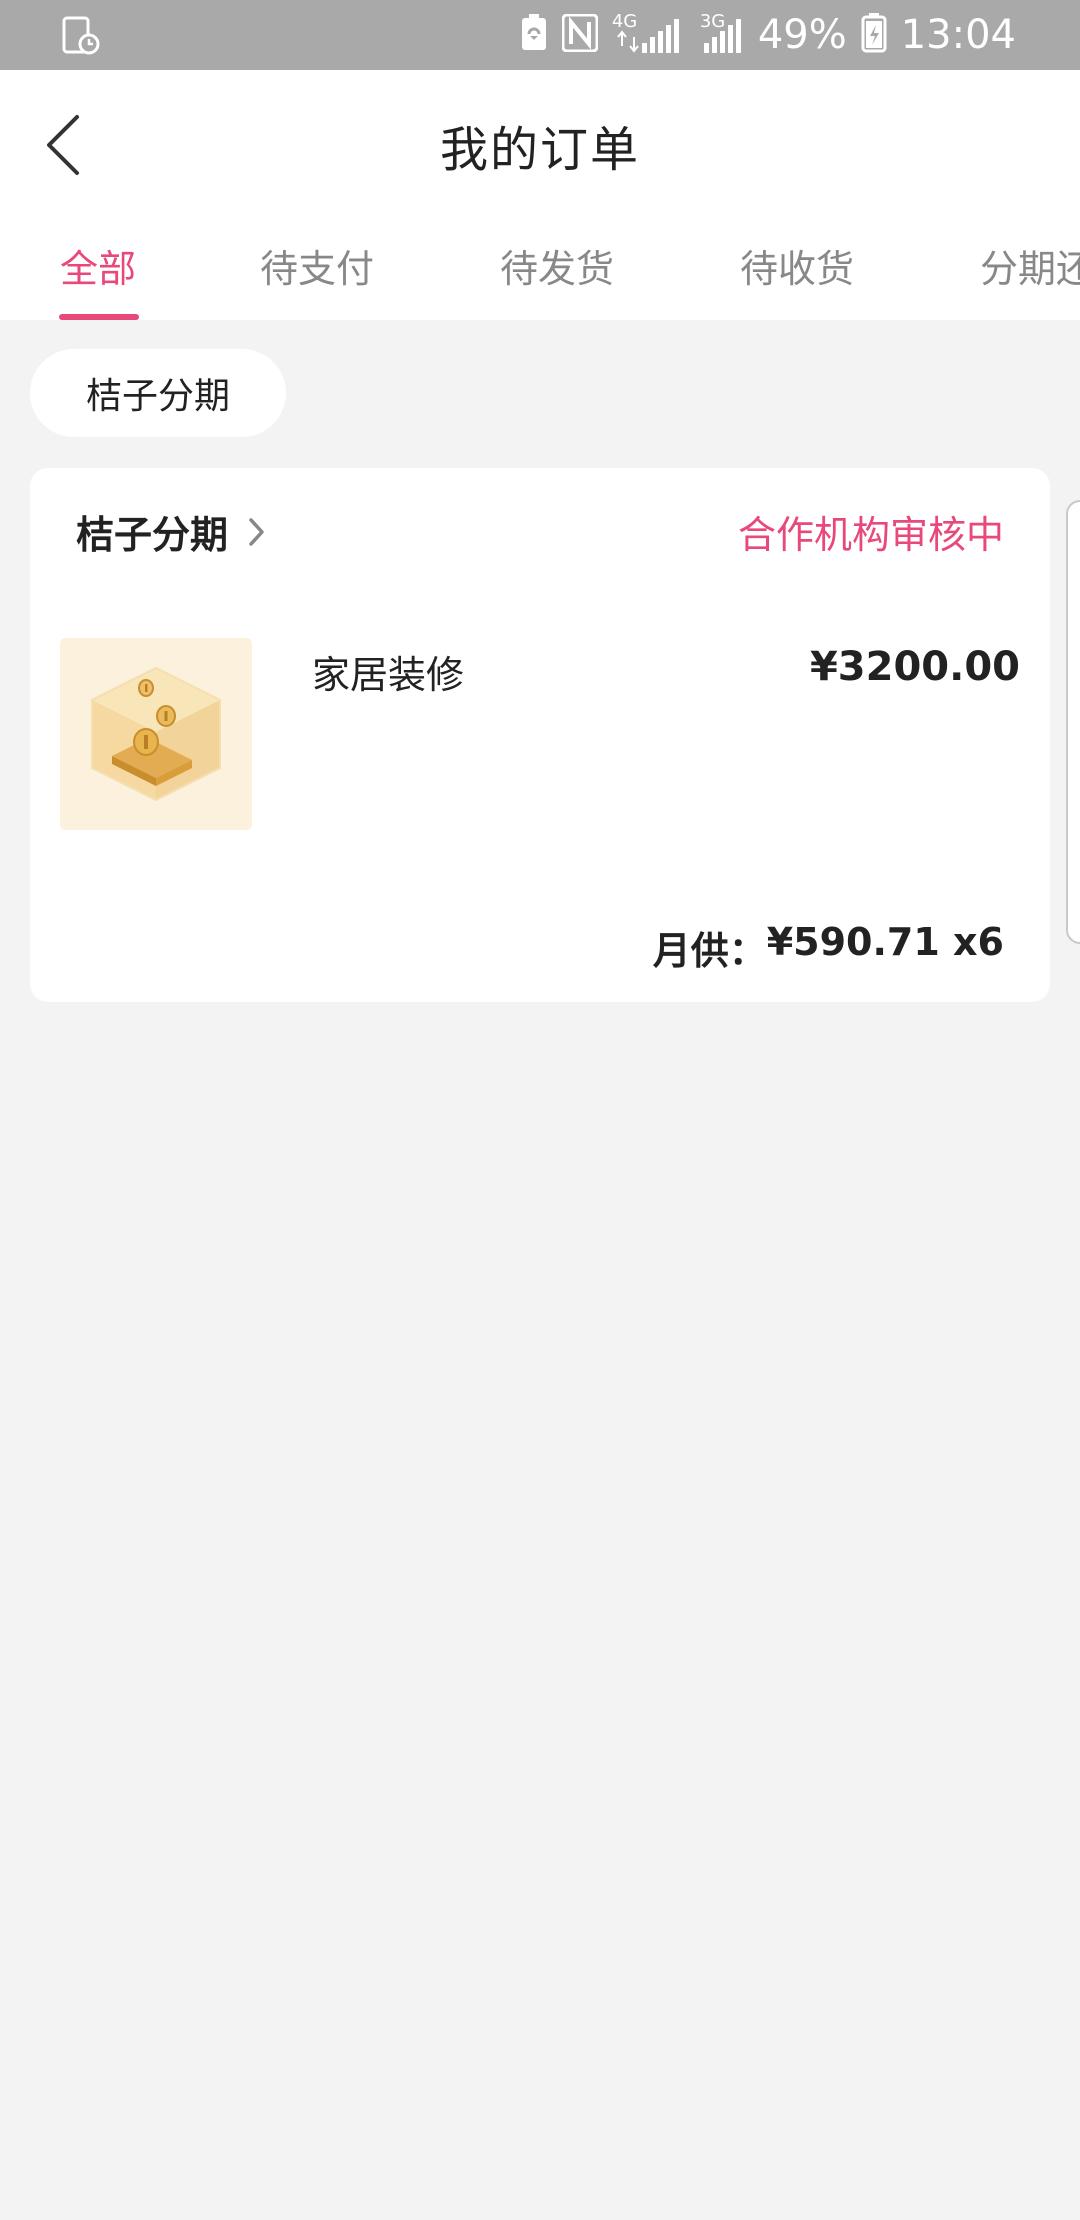 The height and width of the screenshot is (2220, 1080). Describe the element at coordinates (649, 34) in the screenshot. I see `signal-4g-icon: 4G` at that location.